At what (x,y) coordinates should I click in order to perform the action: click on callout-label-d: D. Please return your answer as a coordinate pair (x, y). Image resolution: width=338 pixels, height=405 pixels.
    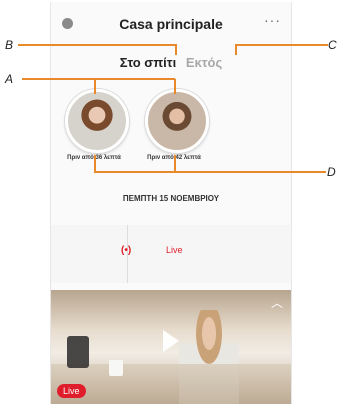
    Looking at the image, I should click on (331, 172).